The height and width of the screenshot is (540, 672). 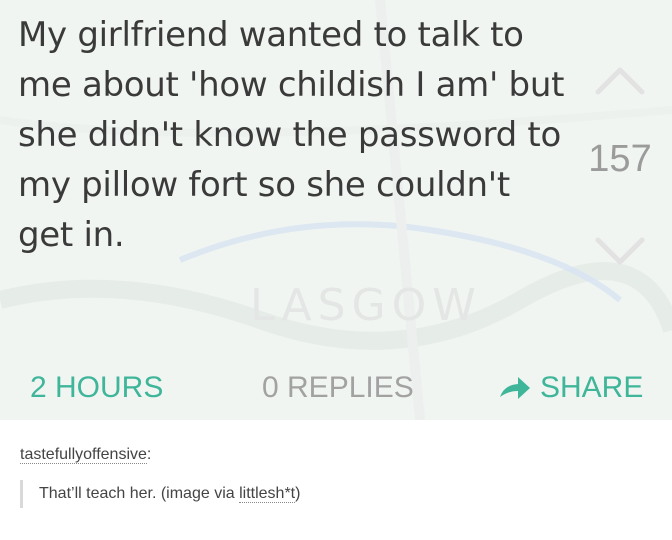 I want to click on quote-end: ), so click(x=298, y=493).